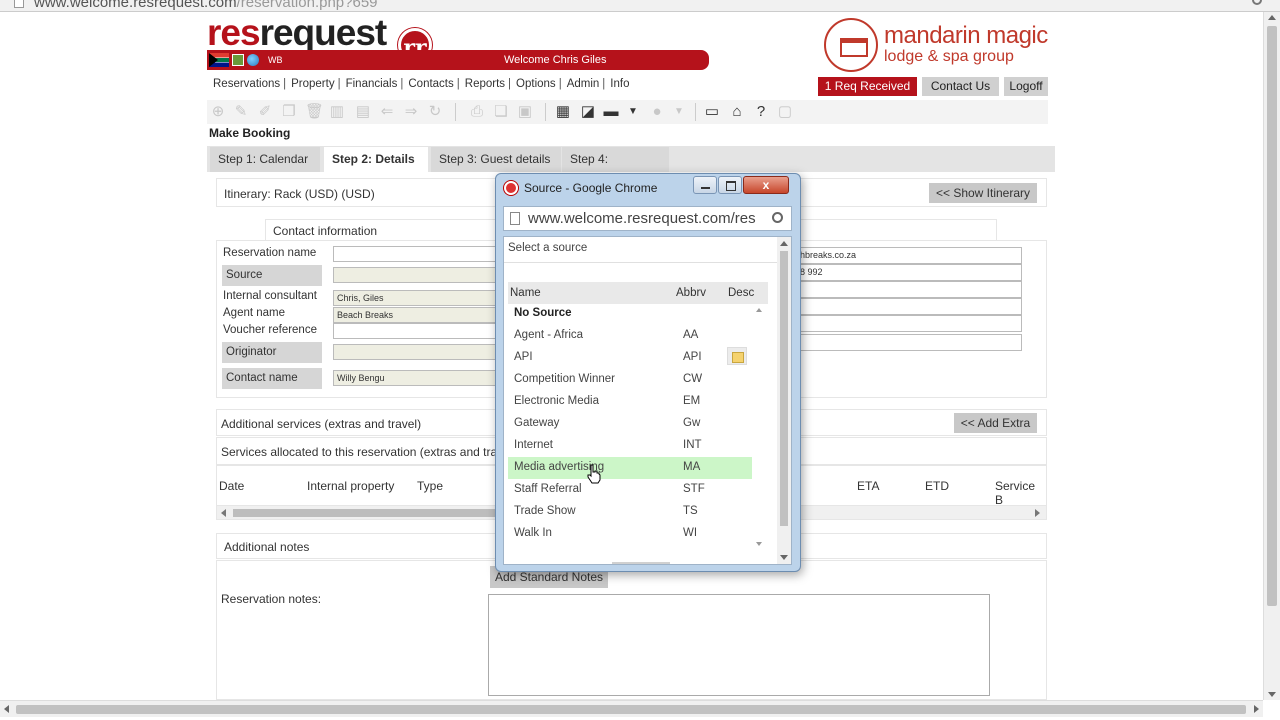 The image size is (1280, 720). I want to click on nav-options: Options, so click(536, 84).